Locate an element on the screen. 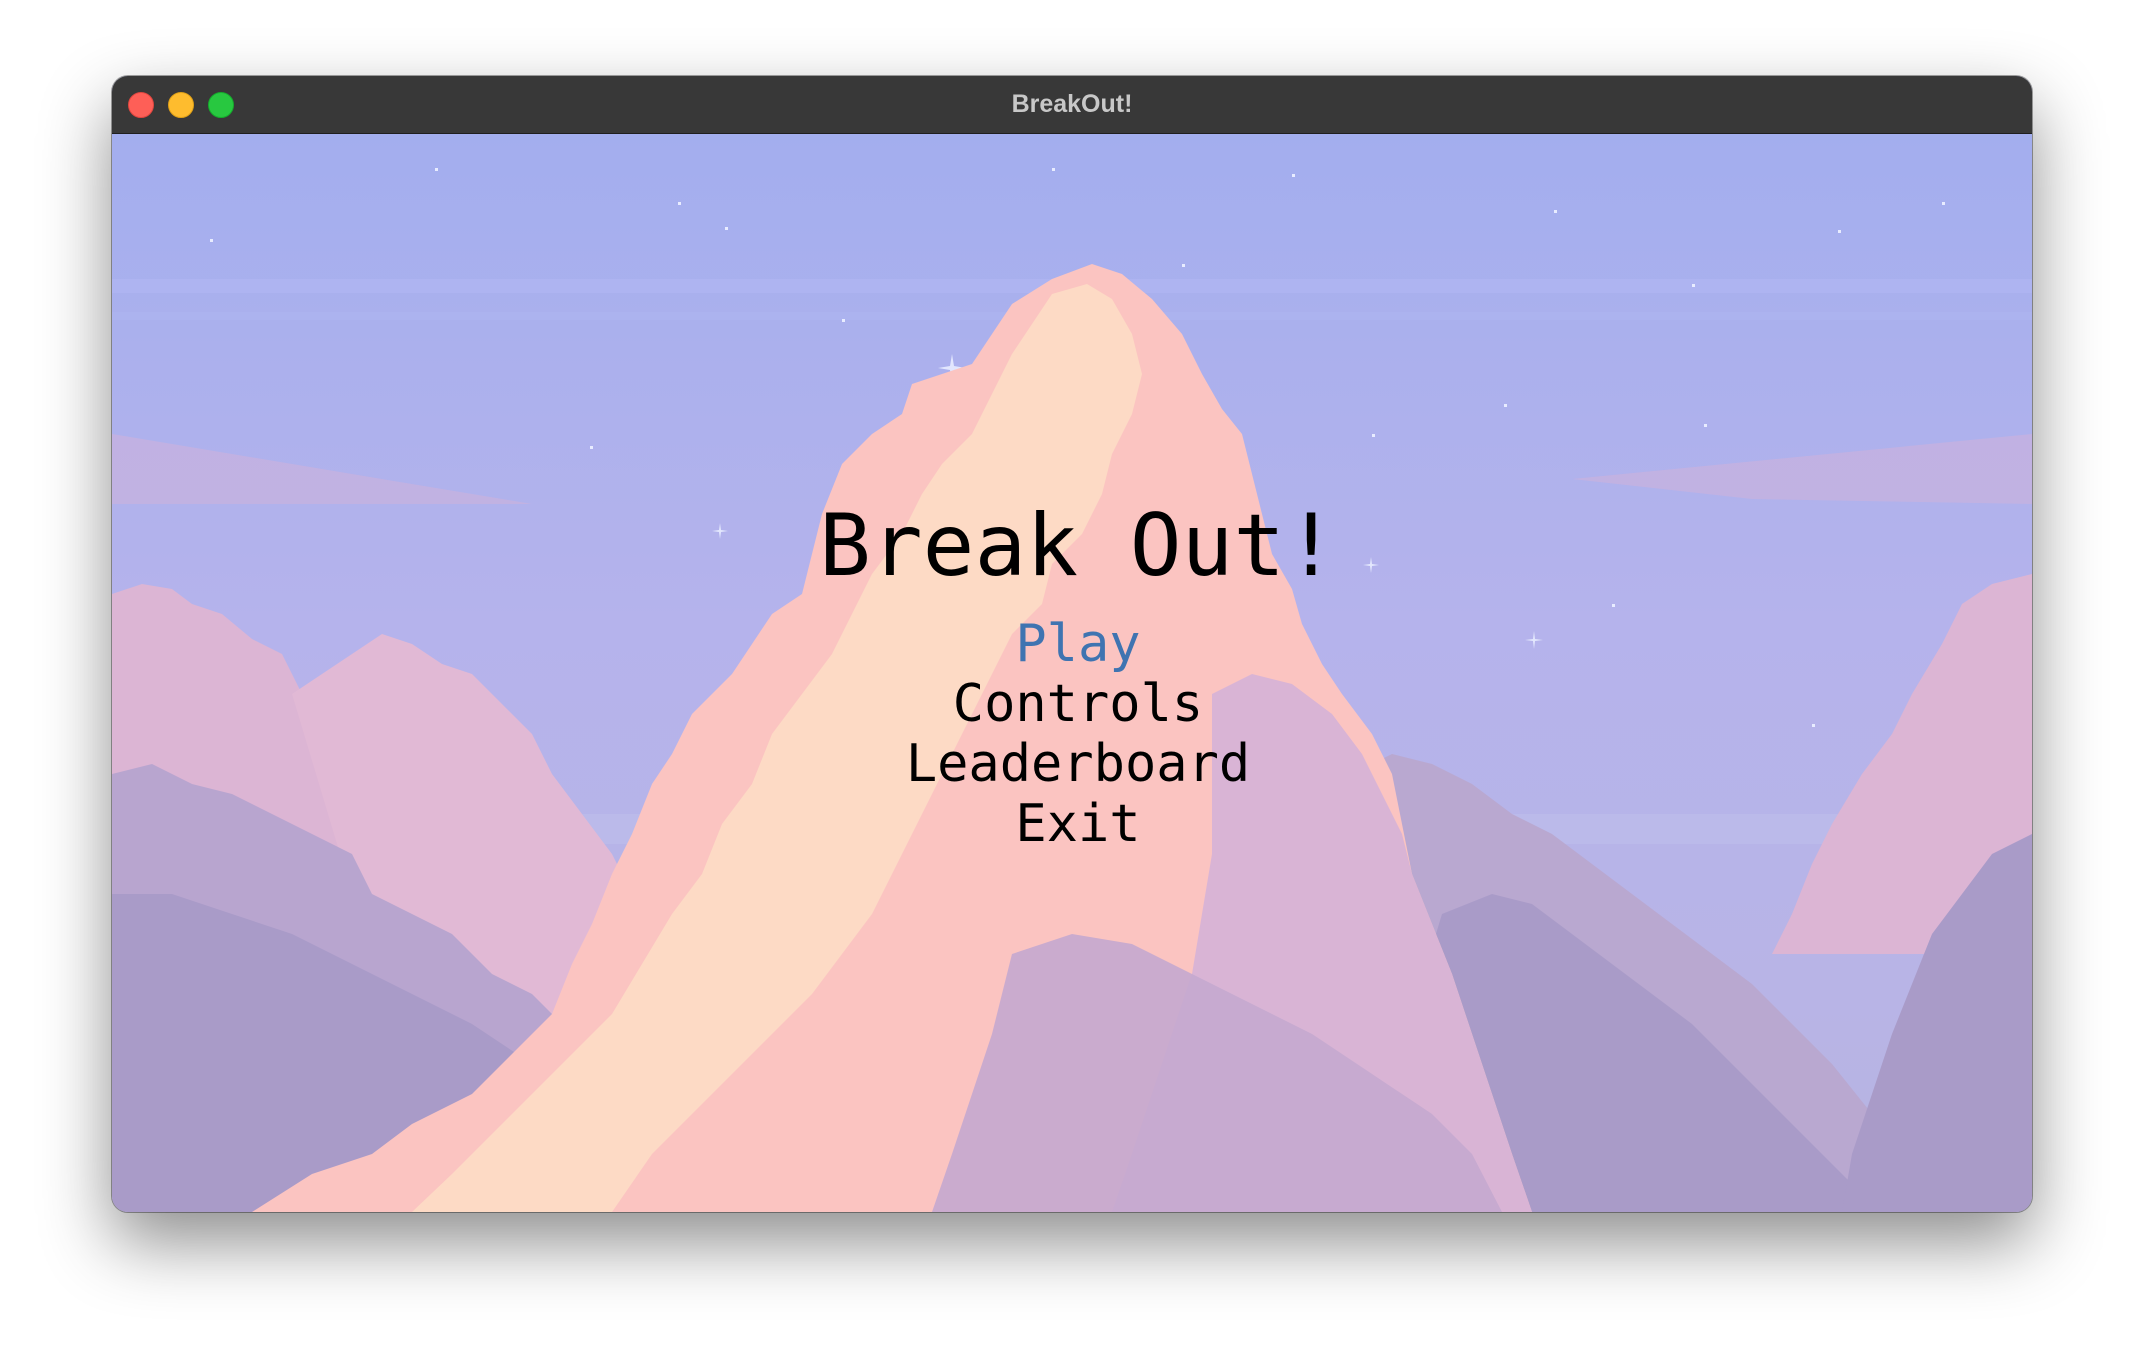 This screenshot has height=1360, width=2144. window-title: BreakOut! is located at coordinates (1072, 104).